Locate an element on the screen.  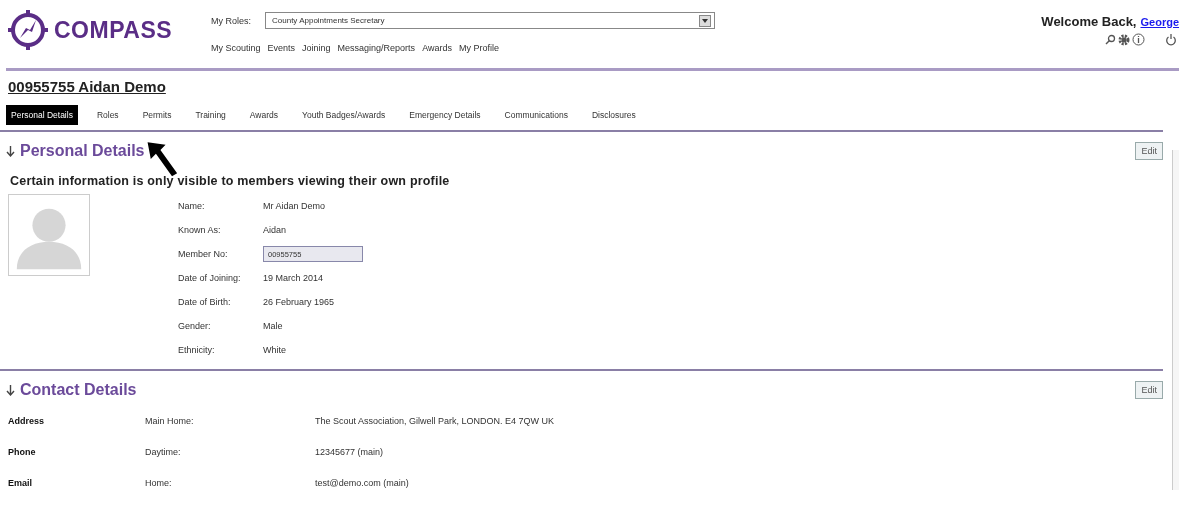
nav-link: My Scouting is located at coordinates (236, 48).